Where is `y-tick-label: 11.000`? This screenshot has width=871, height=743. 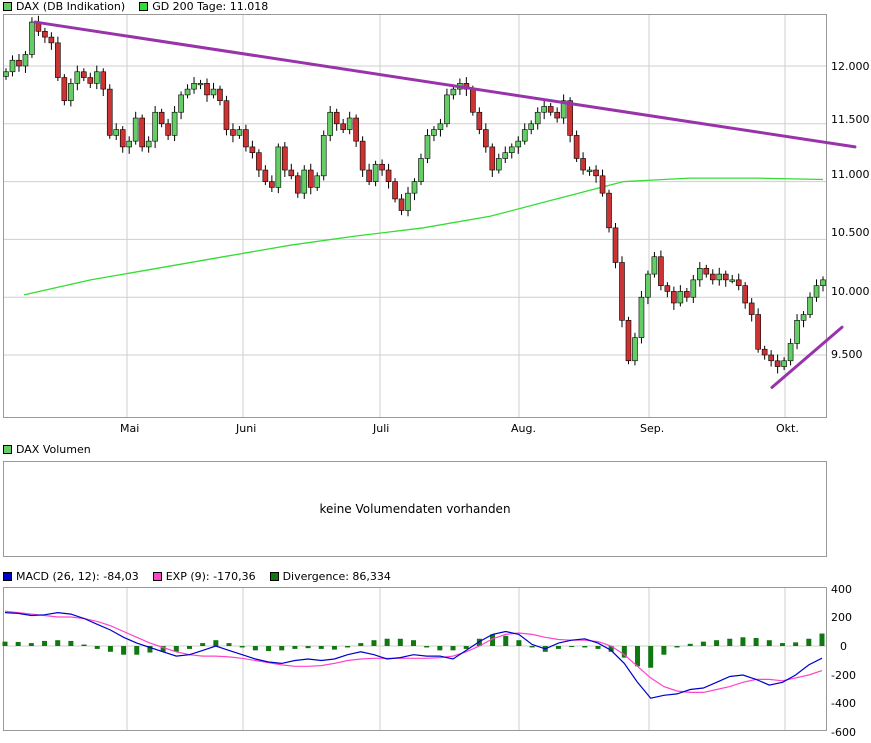
y-tick-label: 11.000 is located at coordinates (850, 174).